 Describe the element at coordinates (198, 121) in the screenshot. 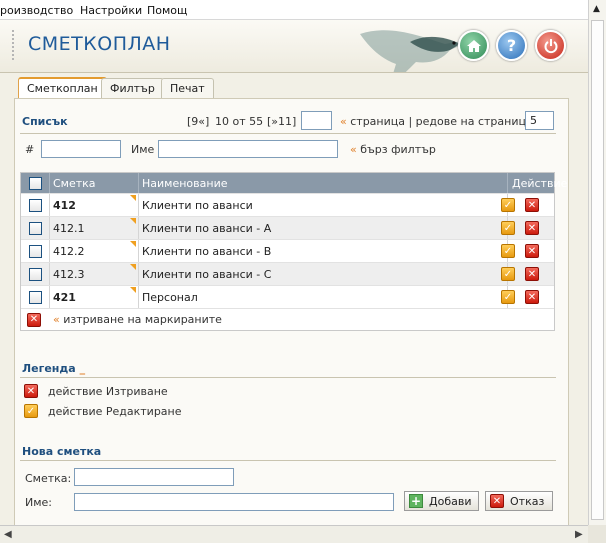

I see `first-page-link: [9«]` at that location.